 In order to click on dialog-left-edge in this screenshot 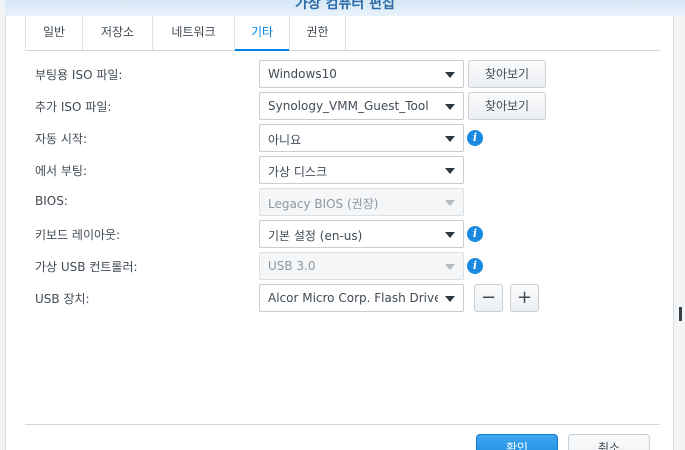, I will do `click(3, 225)`.